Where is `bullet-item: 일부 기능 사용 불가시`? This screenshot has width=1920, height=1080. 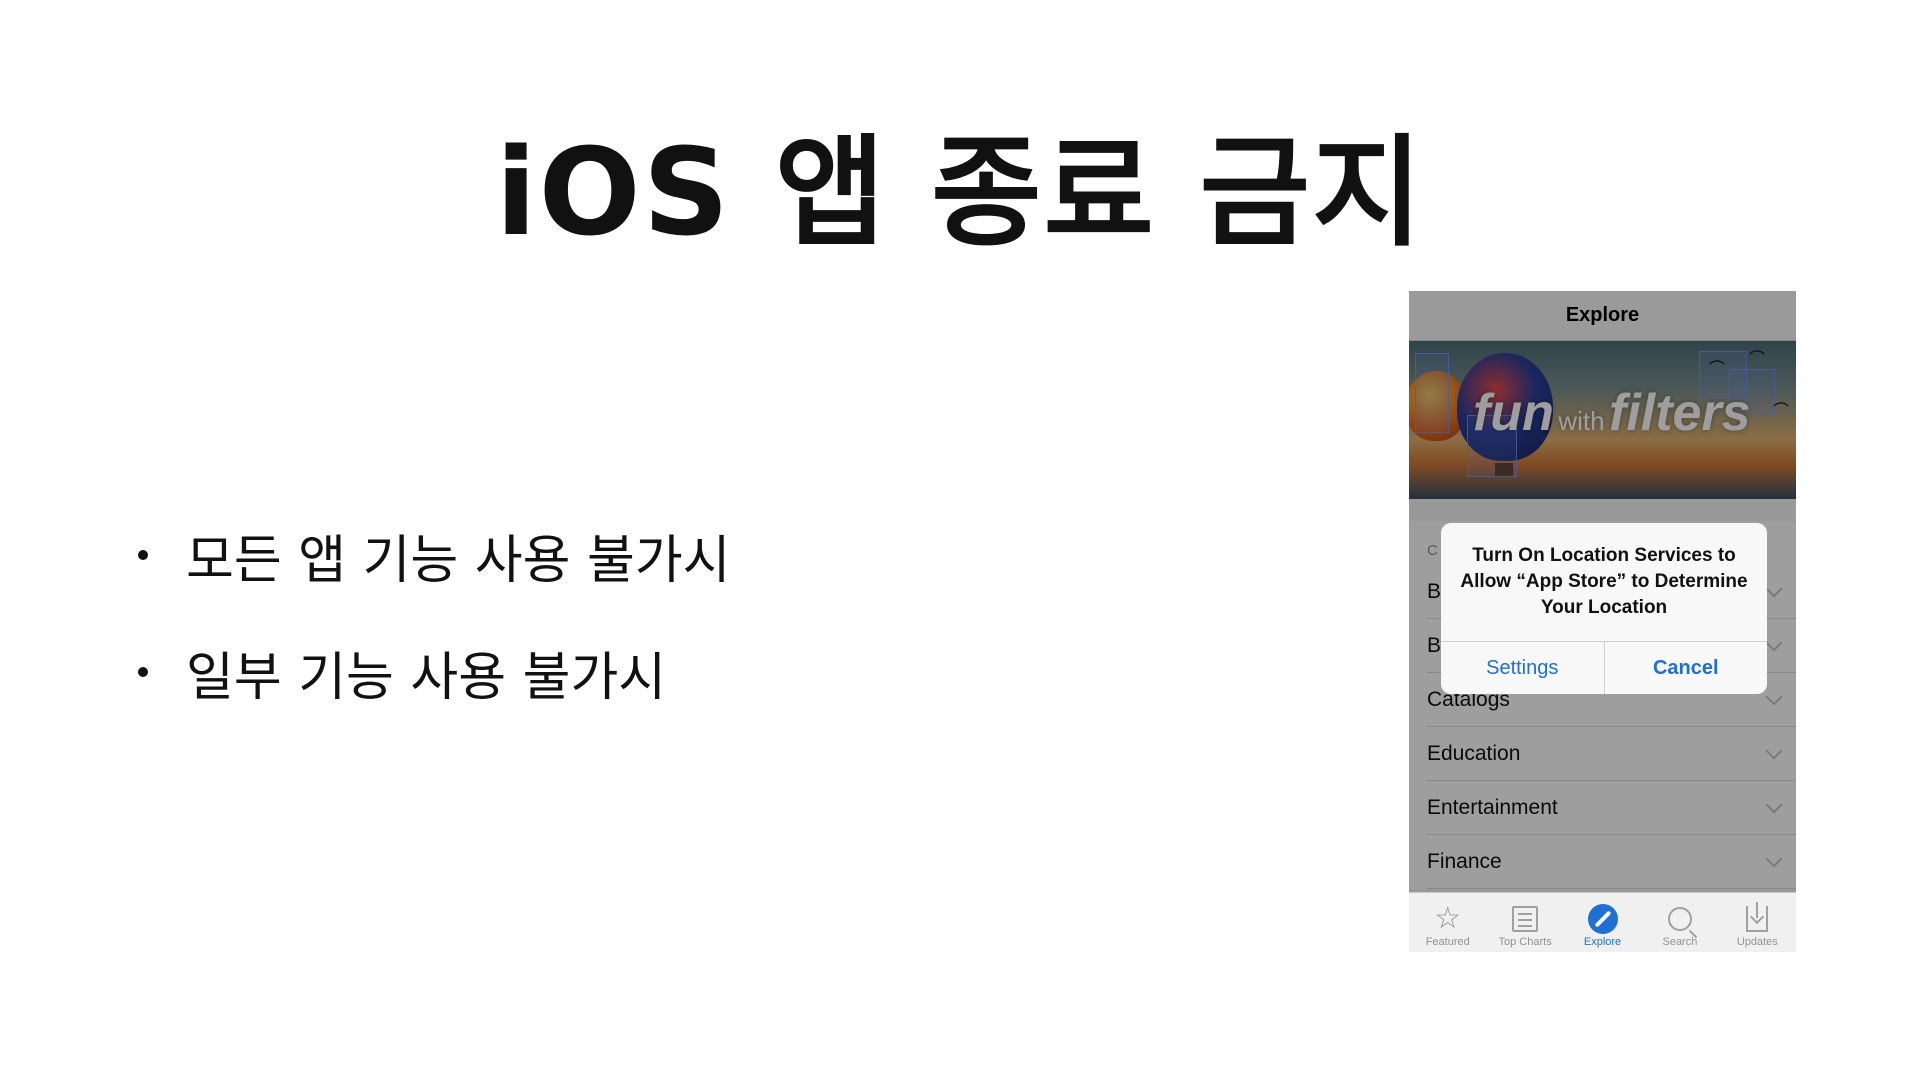 bullet-item: 일부 기능 사용 불가시 is located at coordinates (434, 675).